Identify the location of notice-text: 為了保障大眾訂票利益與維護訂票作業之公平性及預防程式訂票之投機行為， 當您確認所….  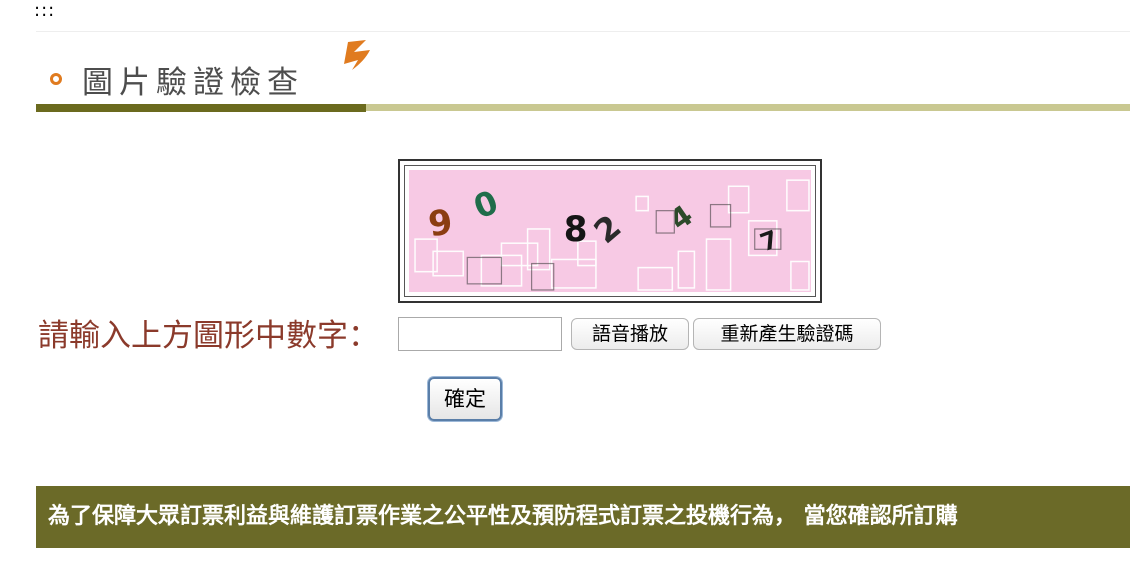
(503, 516).